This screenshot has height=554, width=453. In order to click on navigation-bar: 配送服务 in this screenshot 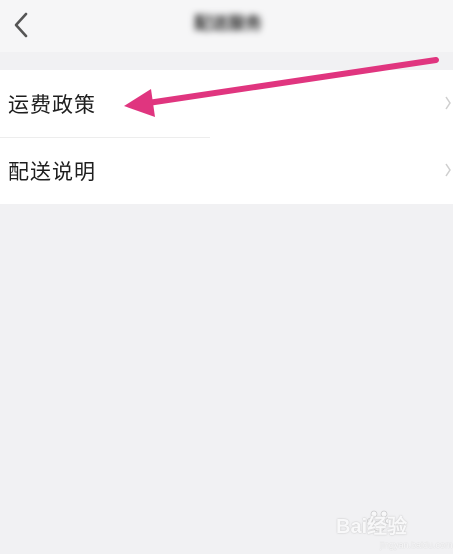, I will do `click(226, 26)`.